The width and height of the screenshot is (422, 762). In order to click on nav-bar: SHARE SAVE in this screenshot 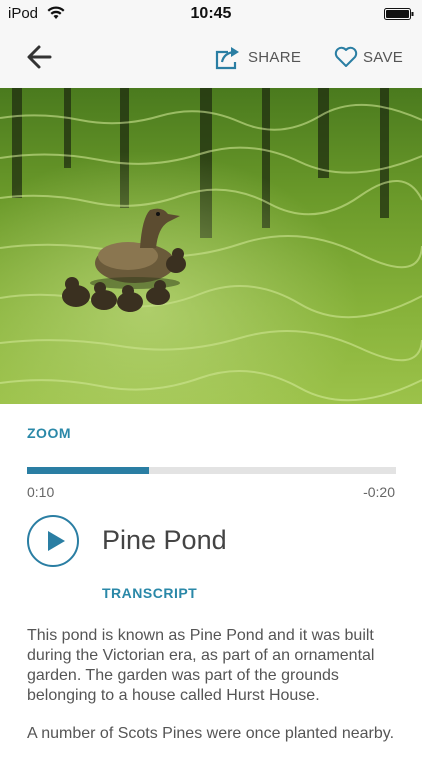, I will do `click(211, 58)`.